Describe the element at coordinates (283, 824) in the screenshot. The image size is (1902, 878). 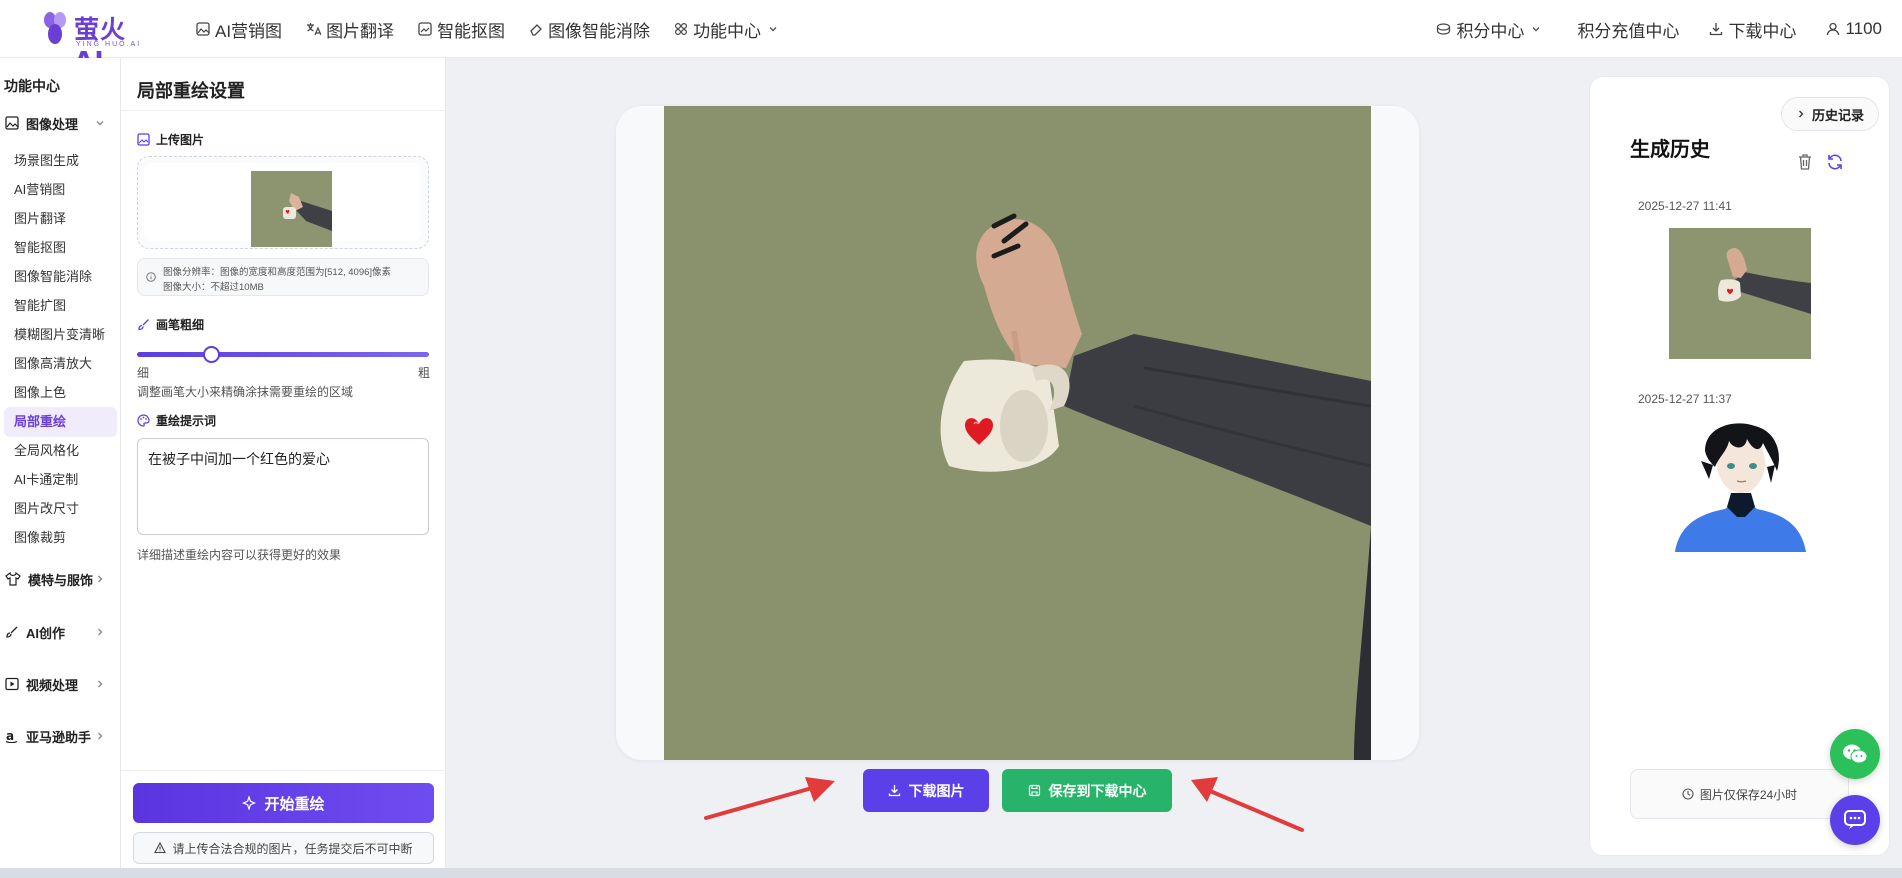
I see `panel-footer: 开始重绘 请上传合法合规的图片，任务提交后不可中断` at that location.